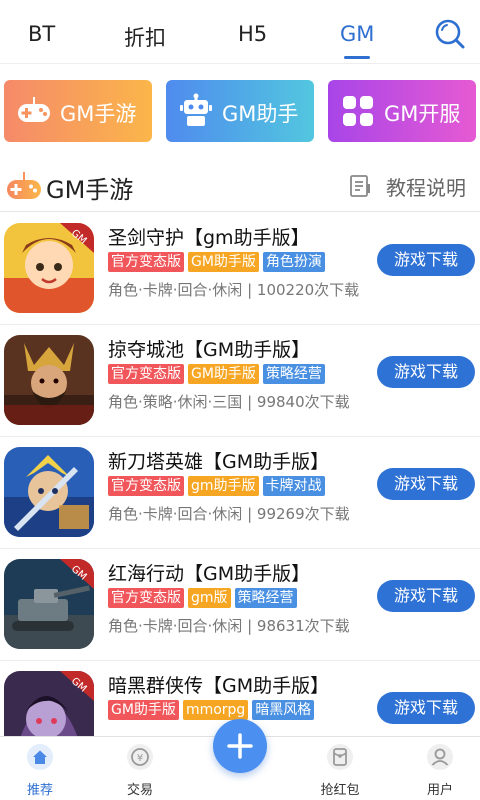 The height and width of the screenshot is (800, 480). I want to click on section-header: GM手游 教程说明, so click(240, 186).